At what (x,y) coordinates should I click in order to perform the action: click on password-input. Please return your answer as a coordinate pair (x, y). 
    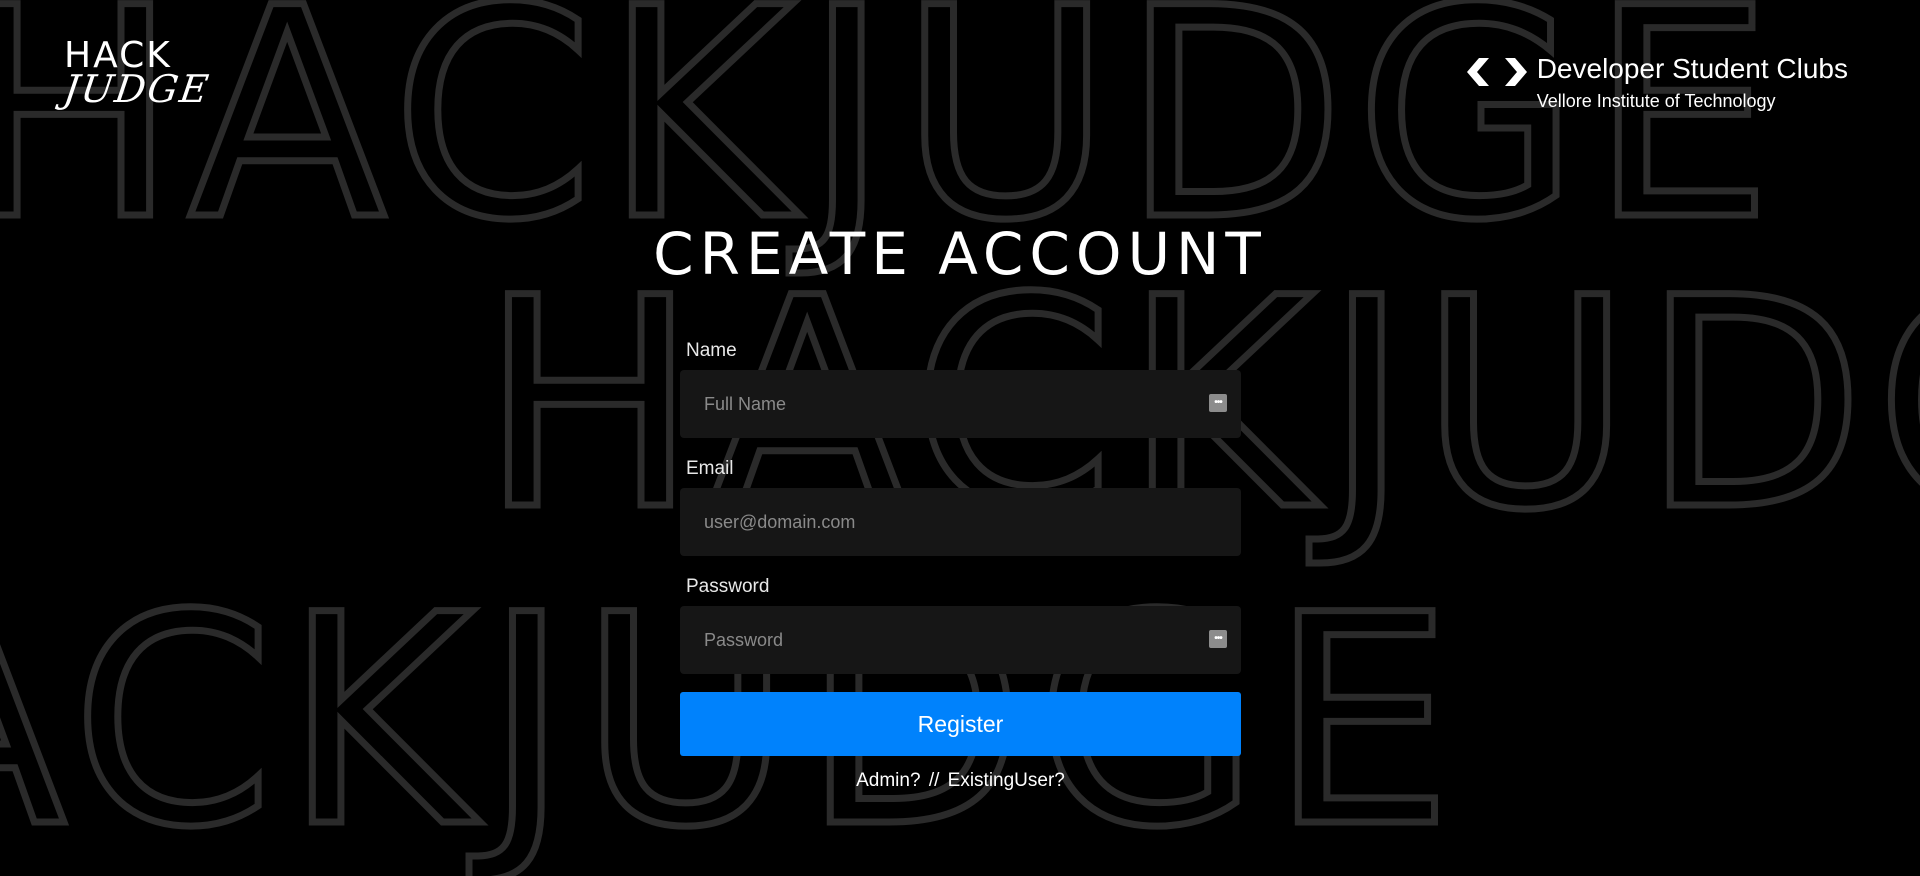
    Looking at the image, I should click on (960, 640).